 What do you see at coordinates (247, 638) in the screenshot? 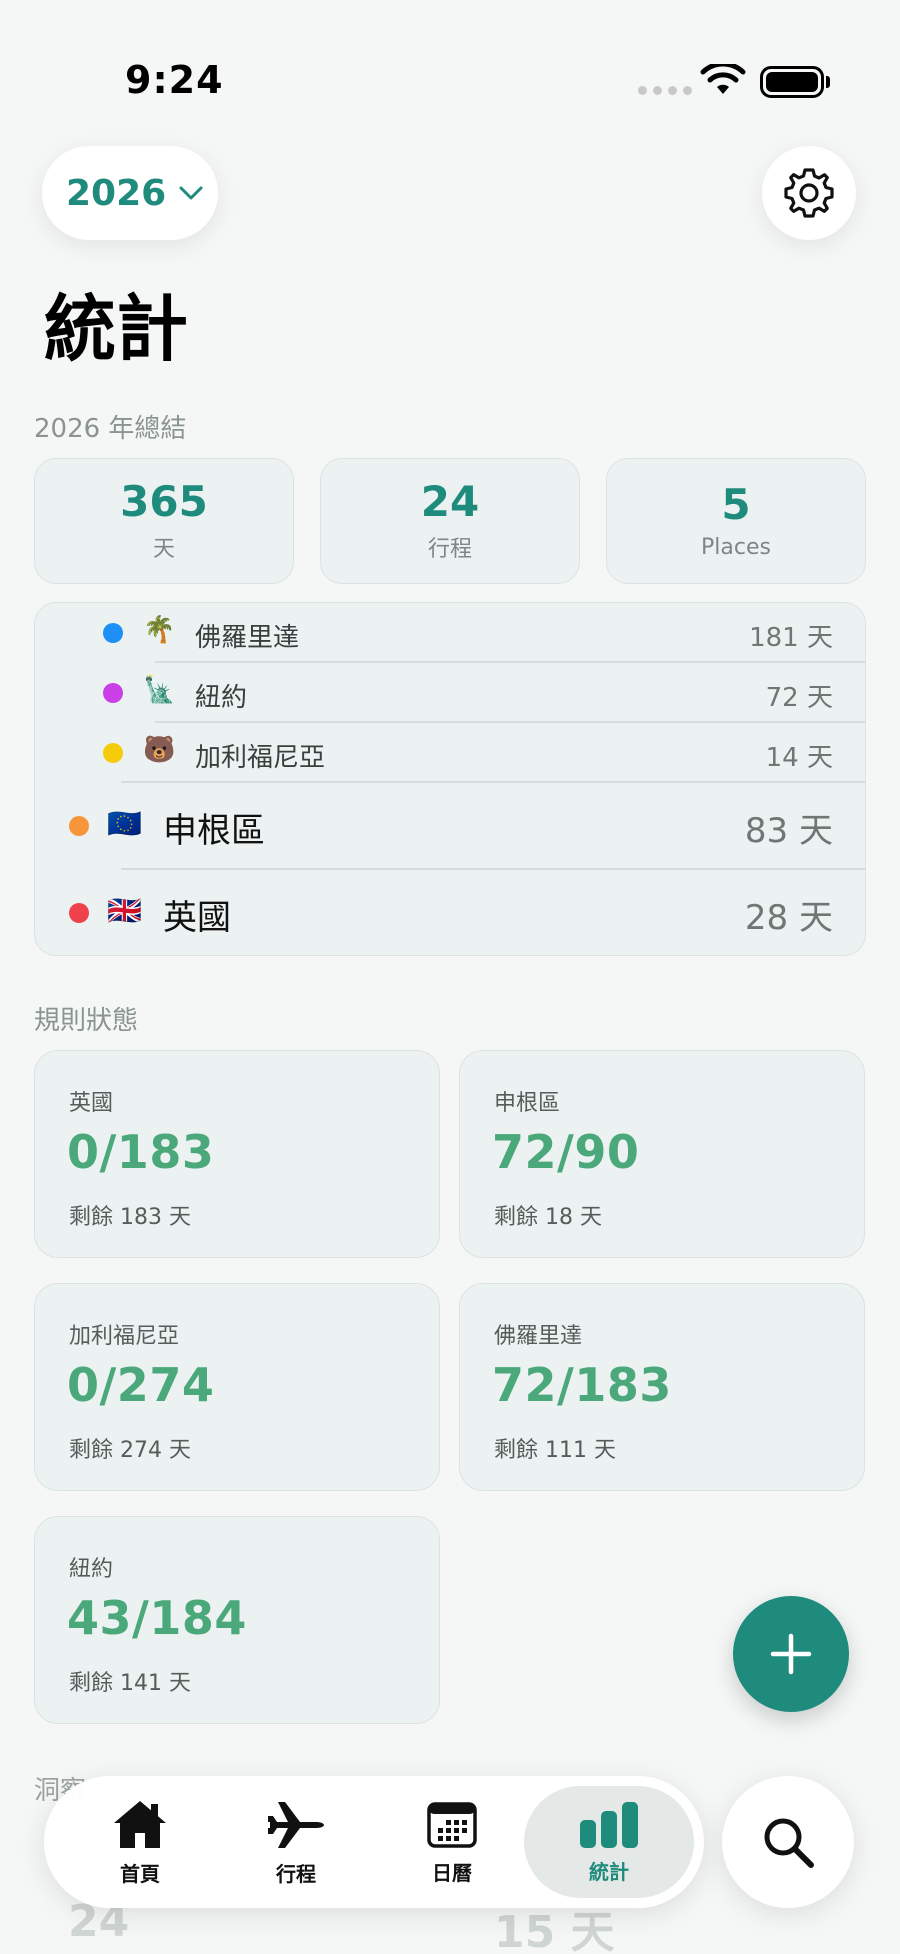
I see `place-name: 佛羅里達` at bounding box center [247, 638].